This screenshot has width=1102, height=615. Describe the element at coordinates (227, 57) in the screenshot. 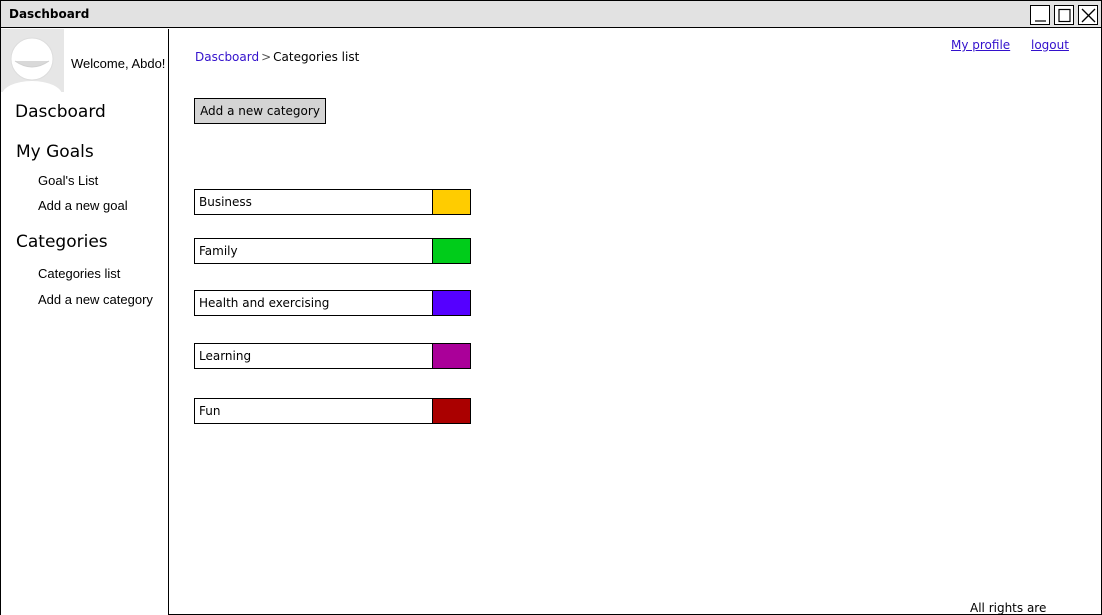

I see `breadcrumb-home-link: Dascboard` at that location.